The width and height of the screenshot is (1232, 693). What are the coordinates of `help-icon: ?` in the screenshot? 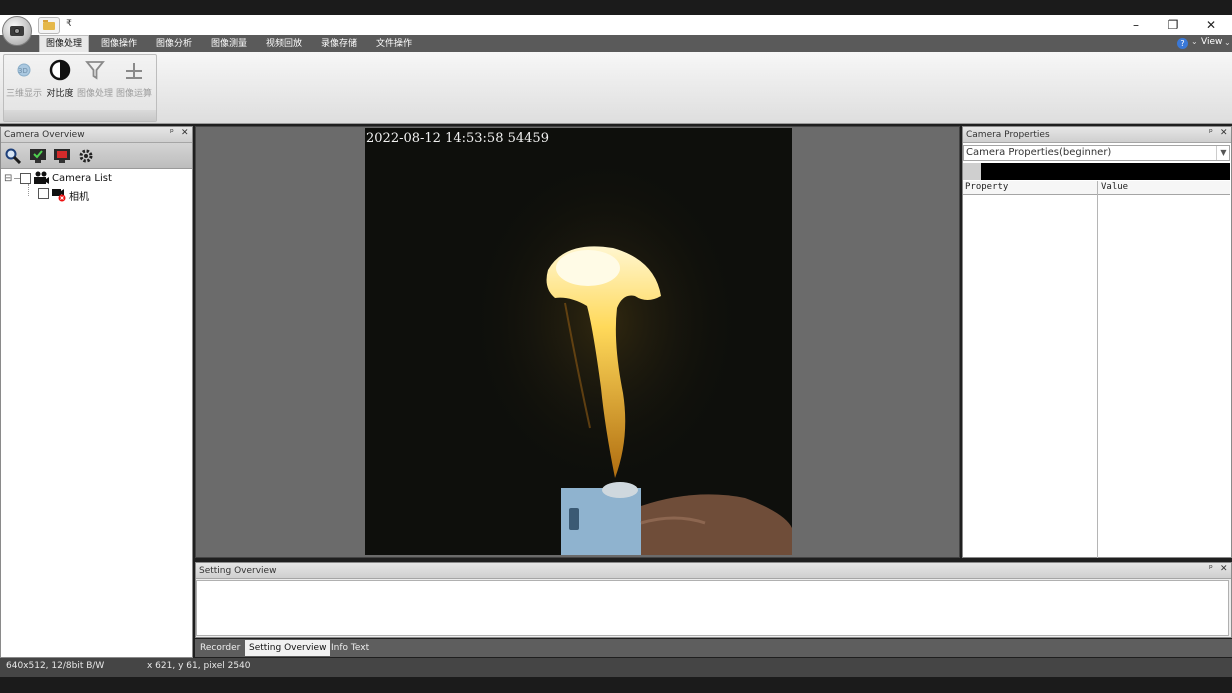 It's located at (1182, 43).